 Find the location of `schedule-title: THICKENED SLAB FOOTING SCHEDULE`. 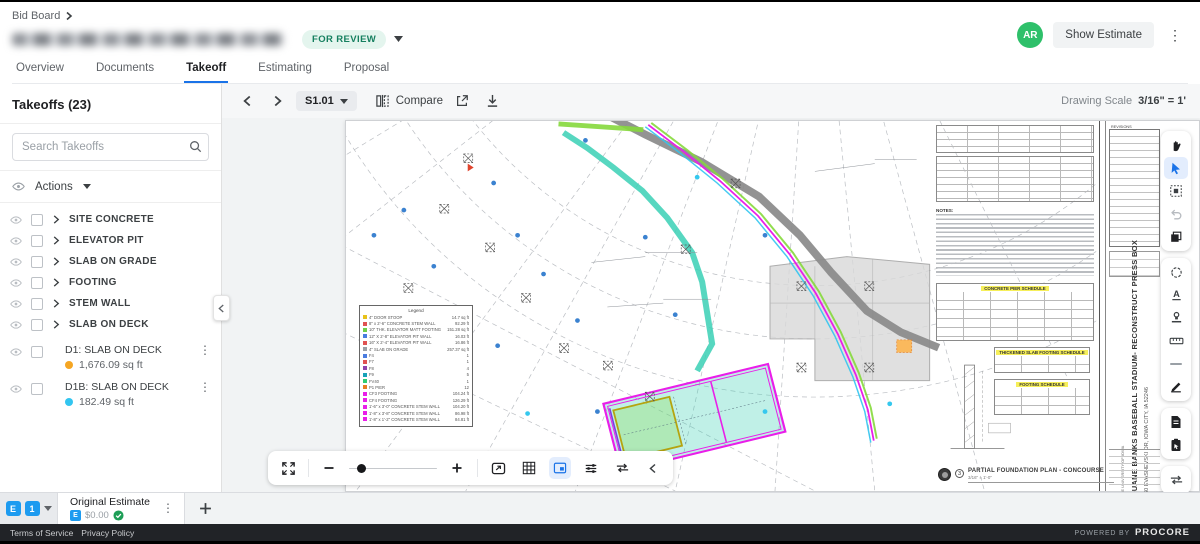

schedule-title: THICKENED SLAB FOOTING SCHEDULE is located at coordinates (1042, 352).